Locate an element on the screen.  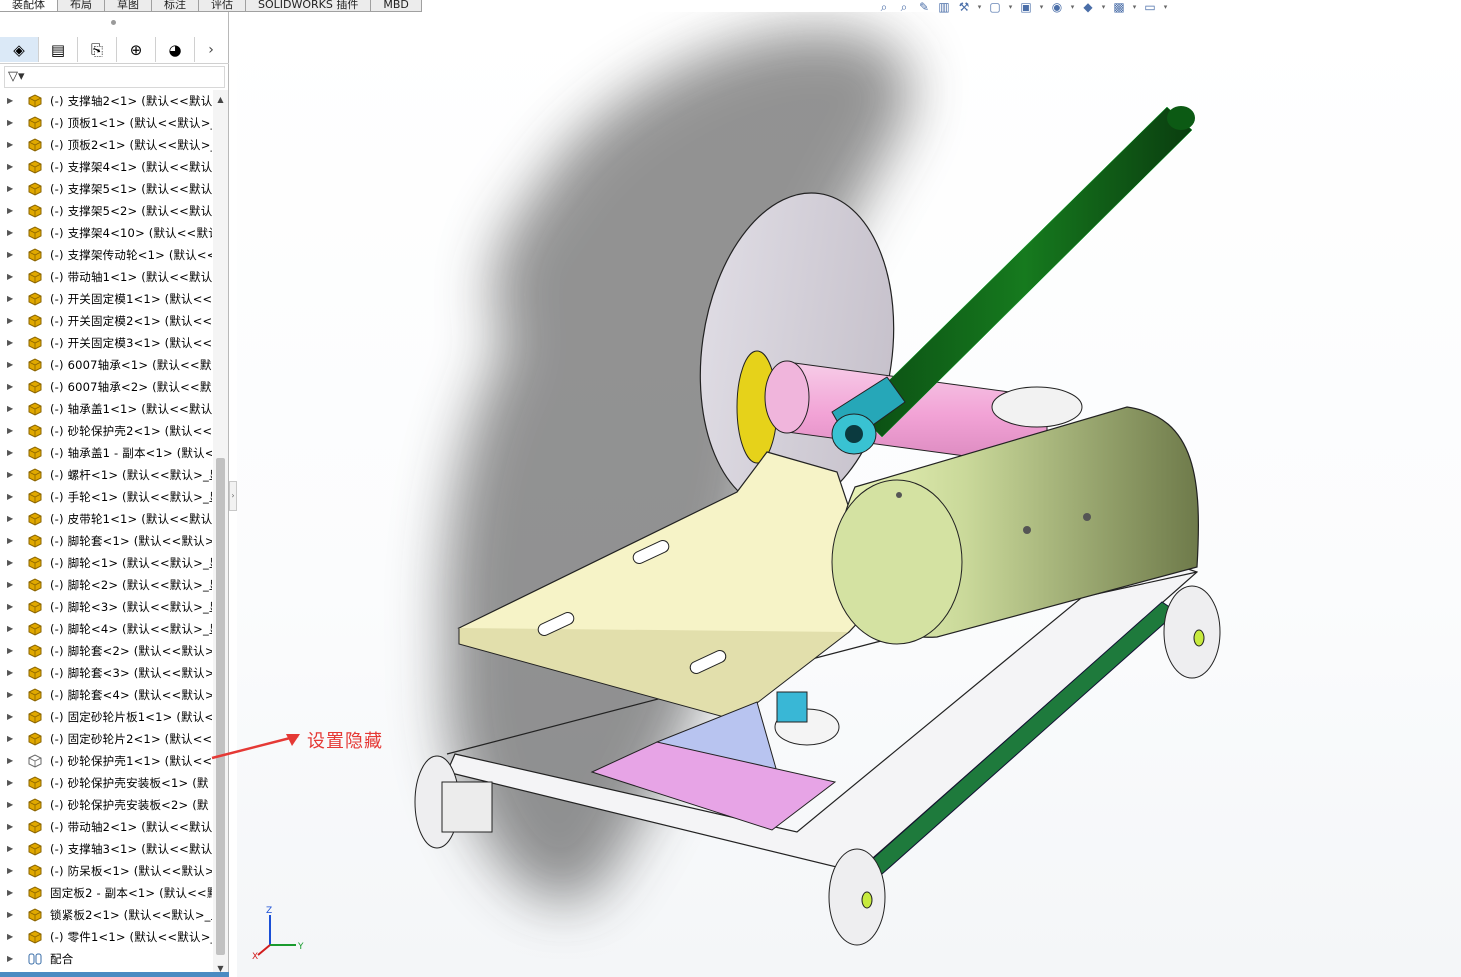
tree-item: ▶ (-) 支撑架5<1> (默认<<默认 is located at coordinates (106, 189).